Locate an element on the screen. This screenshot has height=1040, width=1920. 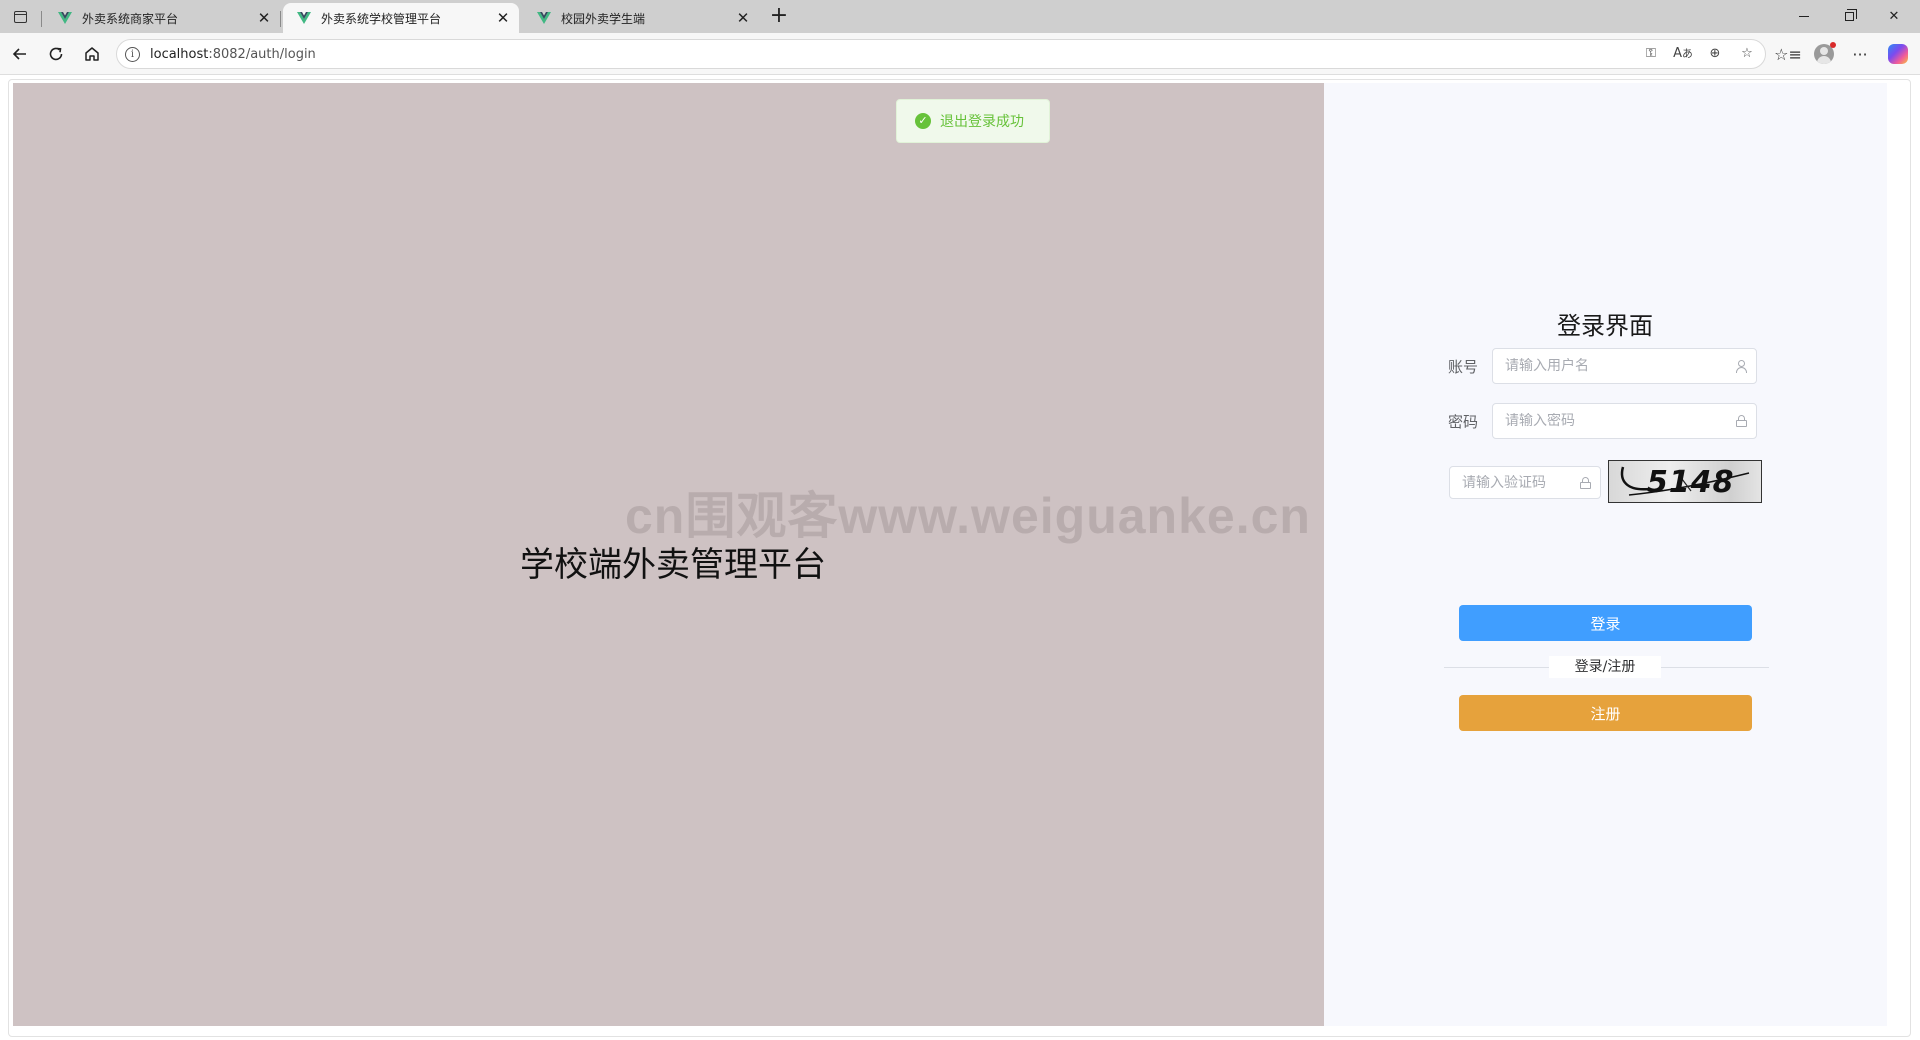
home-button is located at coordinates (92, 54).